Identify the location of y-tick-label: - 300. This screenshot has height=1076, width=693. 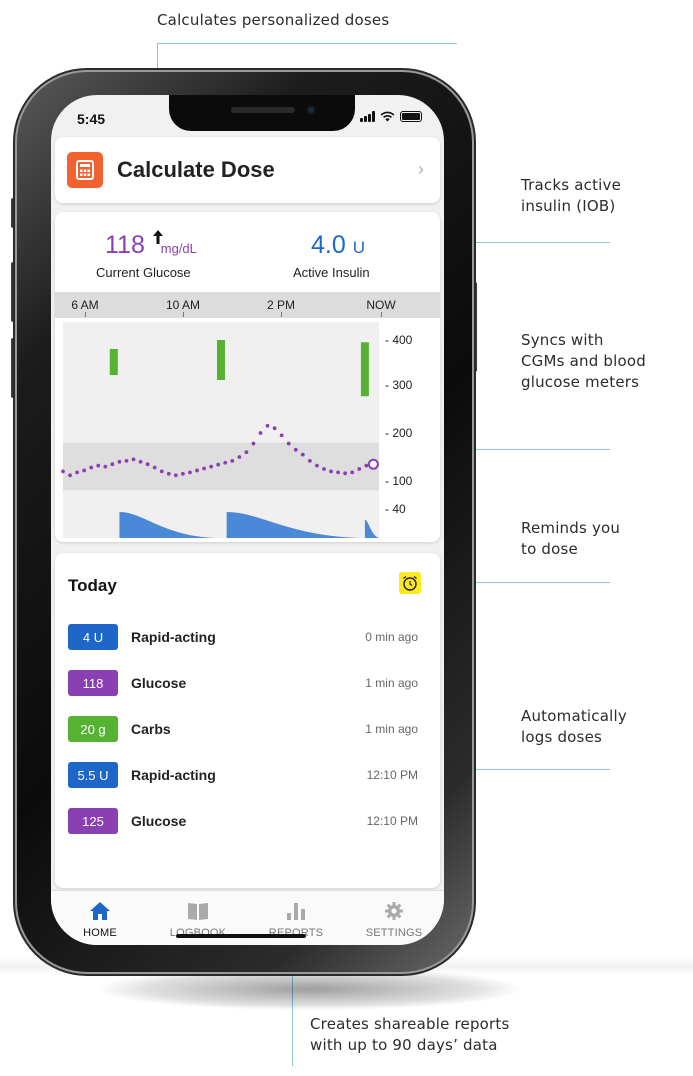
(399, 385).